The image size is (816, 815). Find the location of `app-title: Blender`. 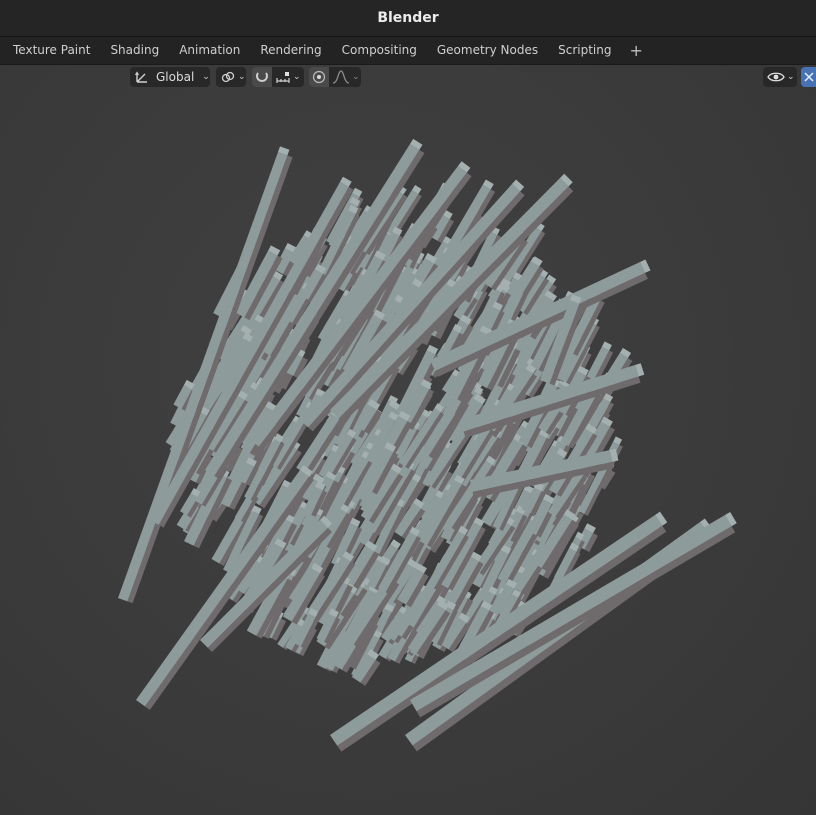

app-title: Blender is located at coordinates (408, 18).